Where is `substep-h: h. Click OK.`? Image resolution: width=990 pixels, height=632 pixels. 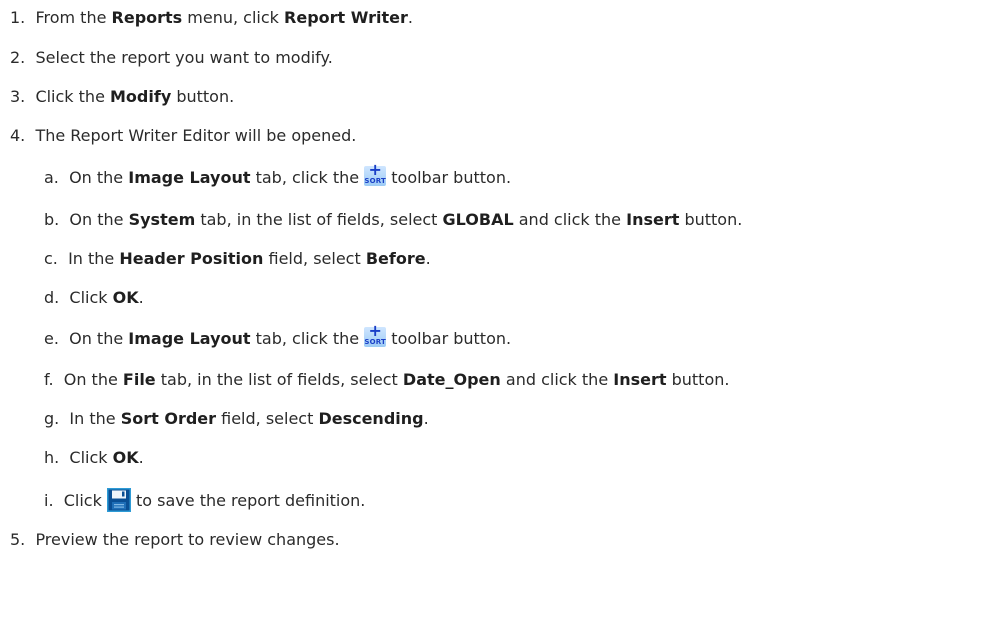
substep-h: h. Click OK. is located at coordinates (94, 457).